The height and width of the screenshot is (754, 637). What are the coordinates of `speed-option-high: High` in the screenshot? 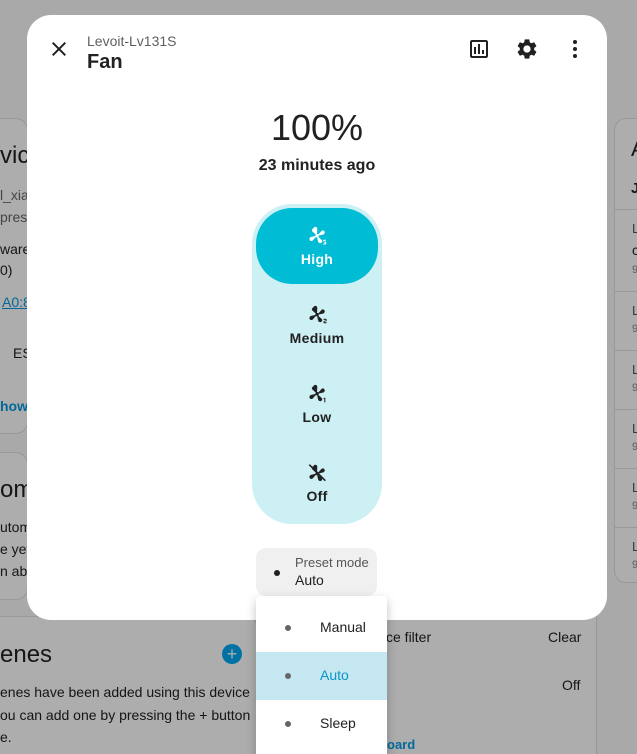 It's located at (317, 246).